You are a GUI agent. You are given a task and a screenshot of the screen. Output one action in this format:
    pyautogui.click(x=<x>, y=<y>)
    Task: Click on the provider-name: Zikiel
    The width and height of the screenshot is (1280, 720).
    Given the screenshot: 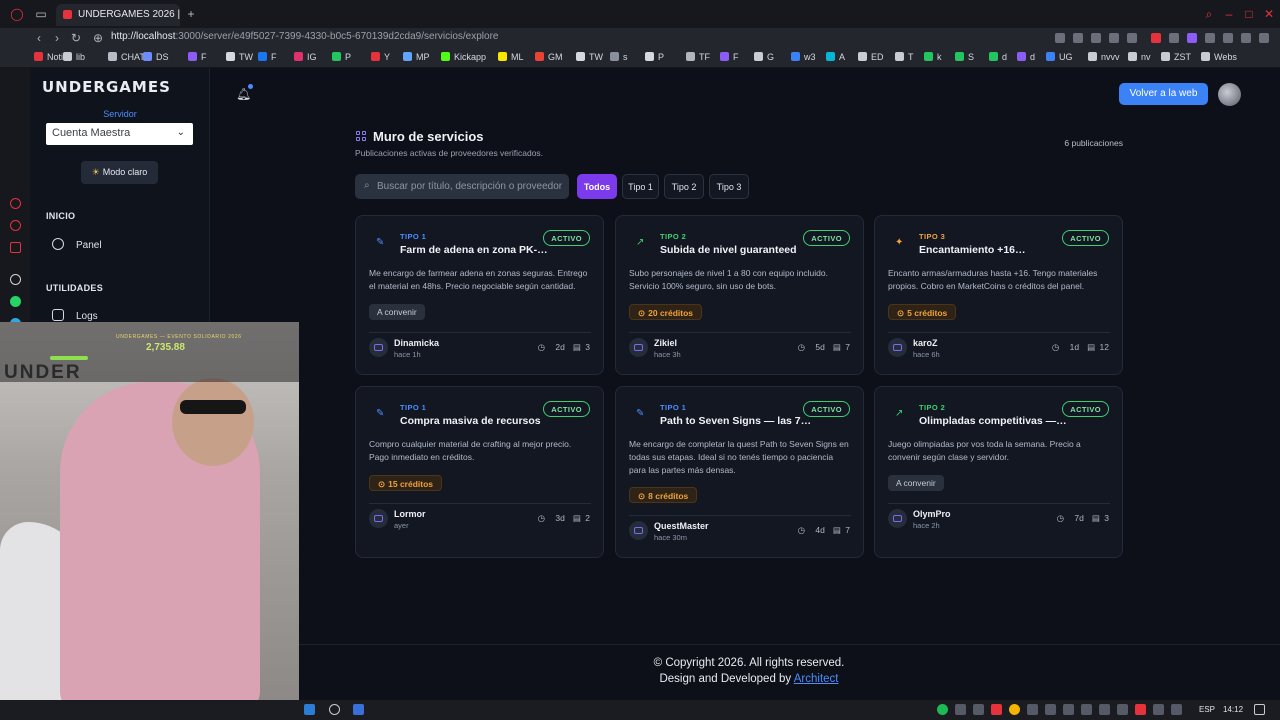 What is the action you would take?
    pyautogui.click(x=665, y=343)
    